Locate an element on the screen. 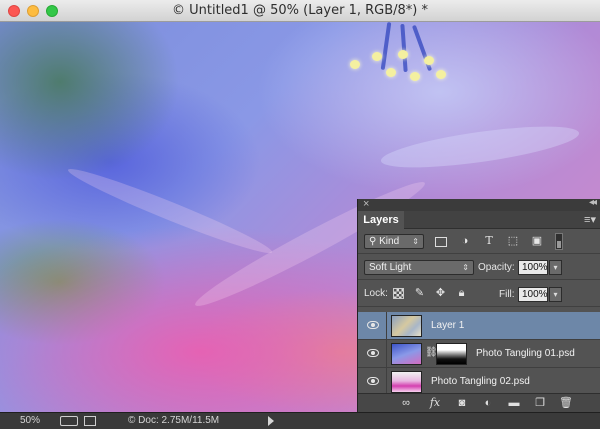 The width and height of the screenshot is (600, 429). filter-type-icon: T is located at coordinates (489, 241).